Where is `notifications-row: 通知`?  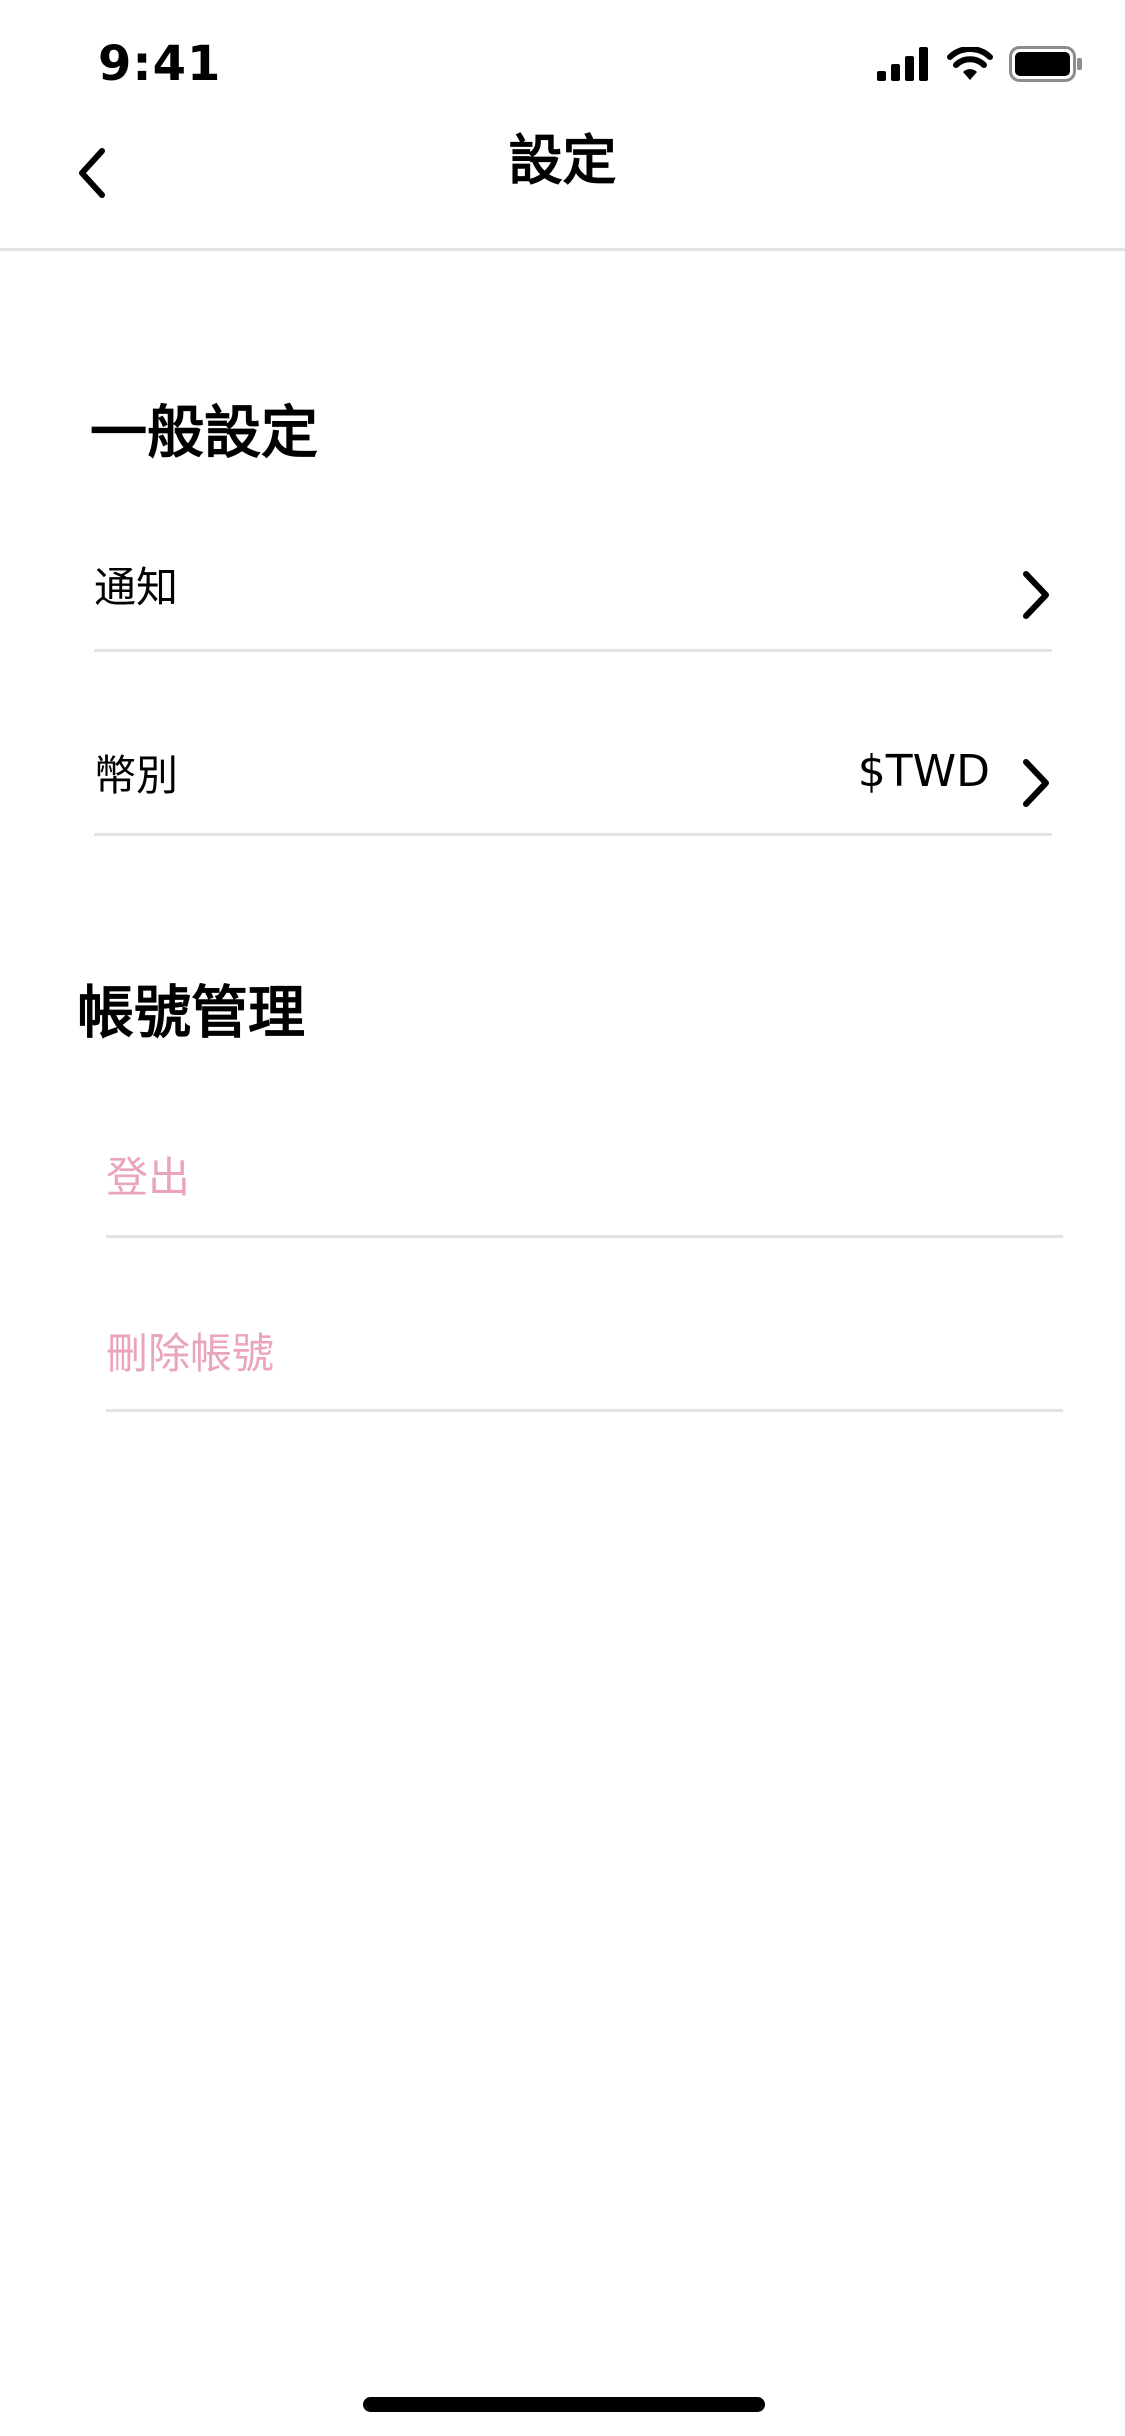 notifications-row: 通知 is located at coordinates (573, 606).